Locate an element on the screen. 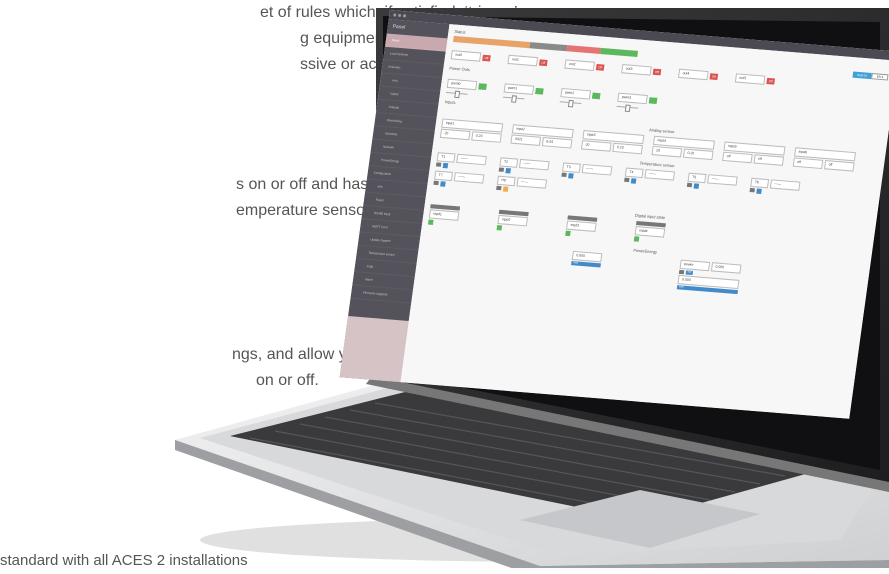  temp-name: T3 is located at coordinates (571, 167).